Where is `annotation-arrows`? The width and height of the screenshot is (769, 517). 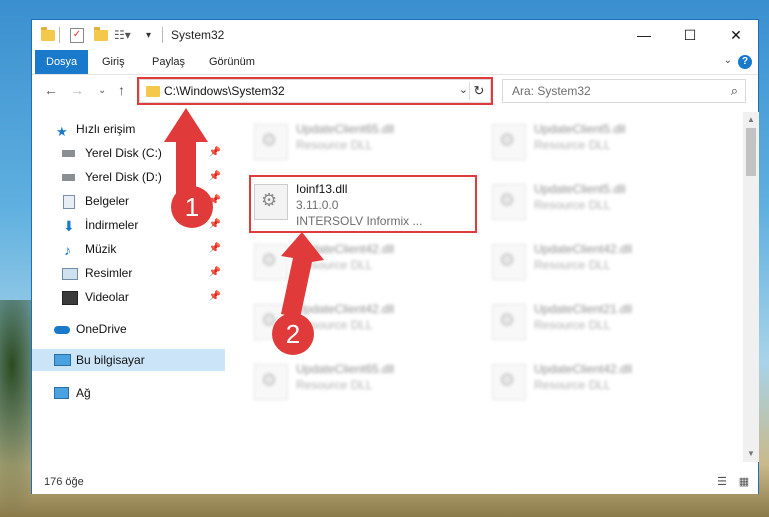
annotation-arrows is located at coordinates (244, 213).